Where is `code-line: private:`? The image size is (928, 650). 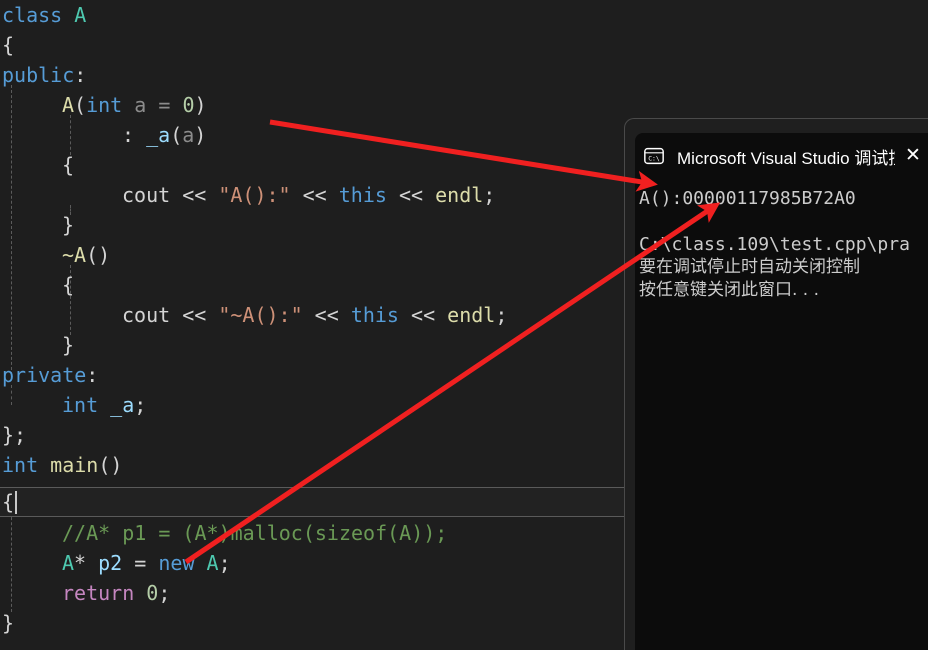 code-line: private: is located at coordinates (49, 375).